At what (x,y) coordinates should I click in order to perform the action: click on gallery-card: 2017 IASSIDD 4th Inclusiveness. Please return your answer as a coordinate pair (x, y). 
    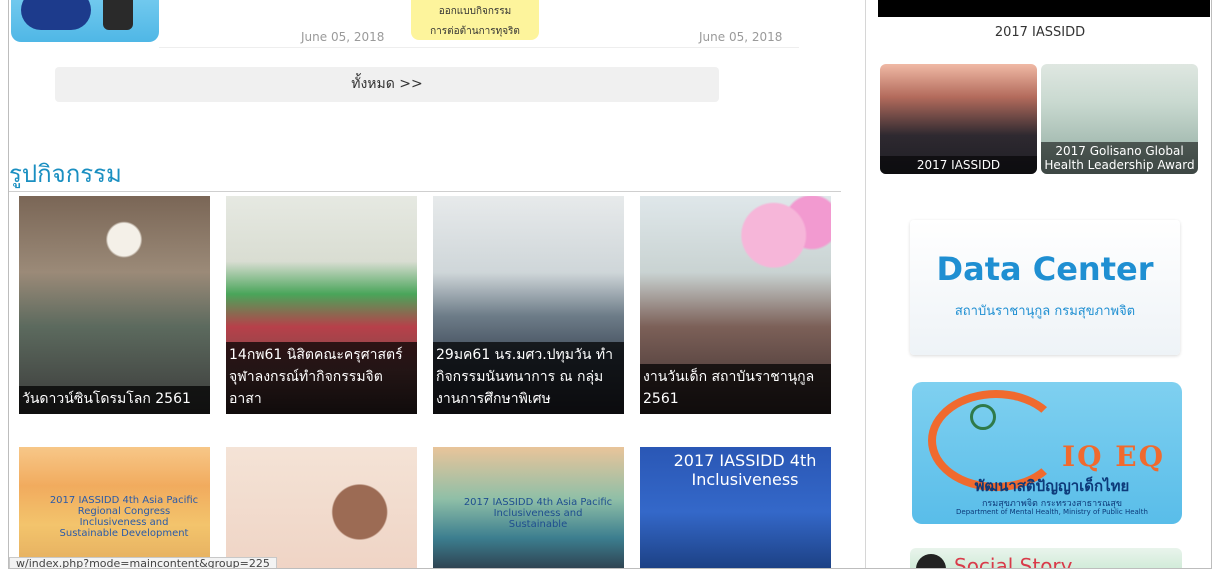
    Looking at the image, I should click on (735, 507).